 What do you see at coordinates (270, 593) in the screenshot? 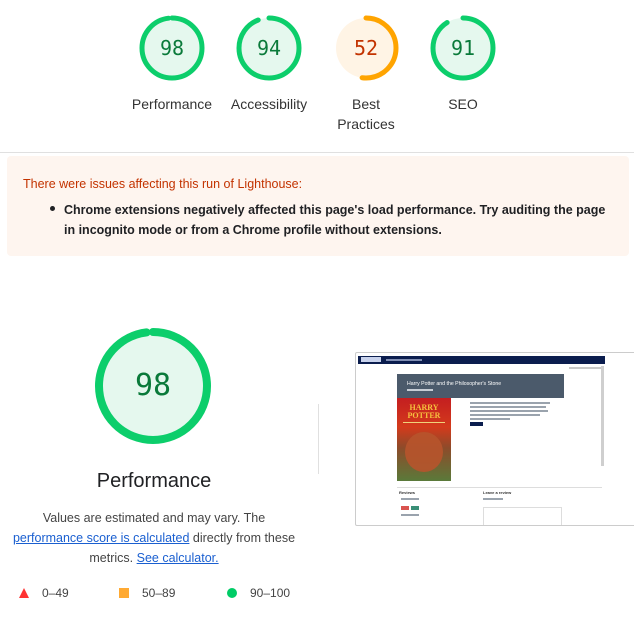
I see `legend-range: 90–100` at bounding box center [270, 593].